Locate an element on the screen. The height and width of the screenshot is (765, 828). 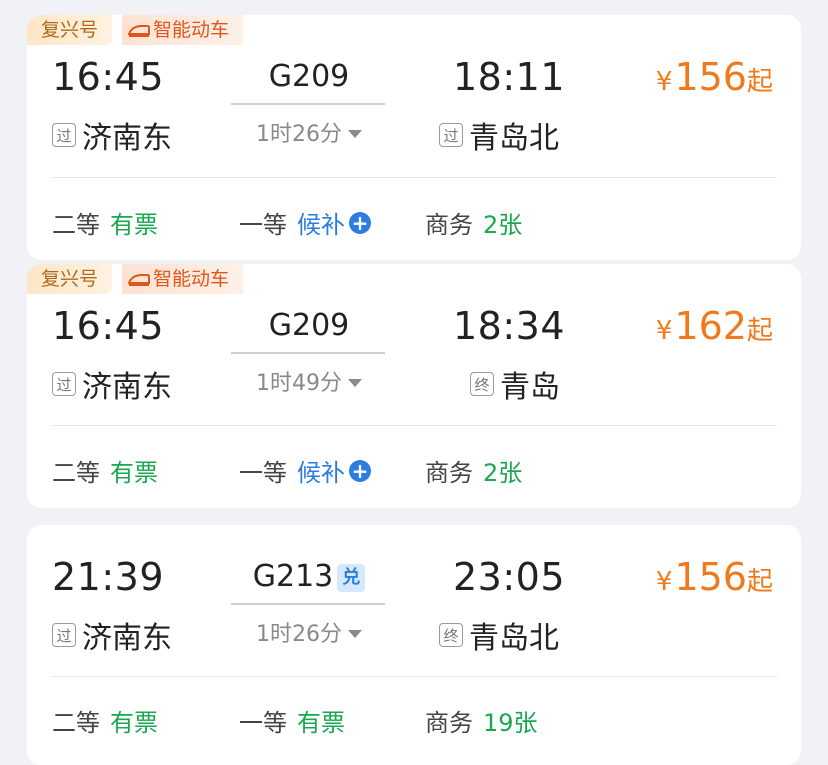
train-number: G213 兑 is located at coordinates (309, 576).